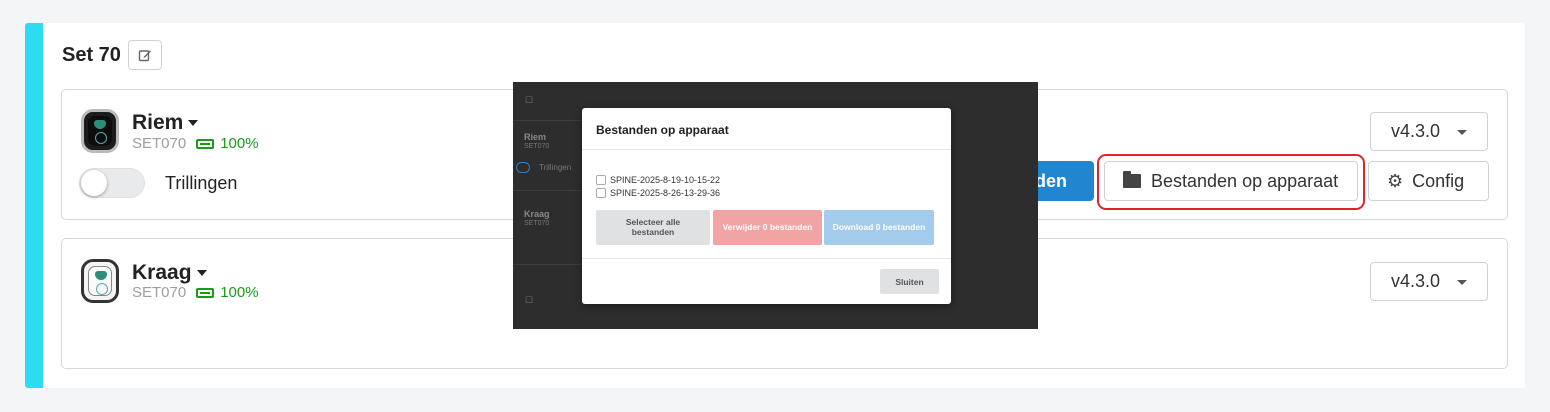  Describe the element at coordinates (100, 131) in the screenshot. I see `belt-device-icon` at that location.